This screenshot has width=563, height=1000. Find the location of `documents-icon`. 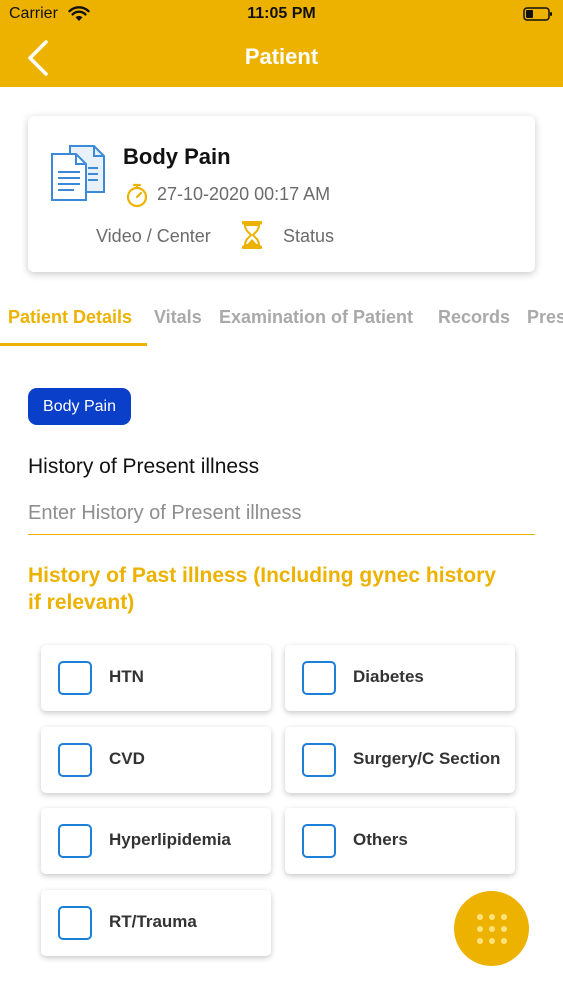

documents-icon is located at coordinates (78, 173).